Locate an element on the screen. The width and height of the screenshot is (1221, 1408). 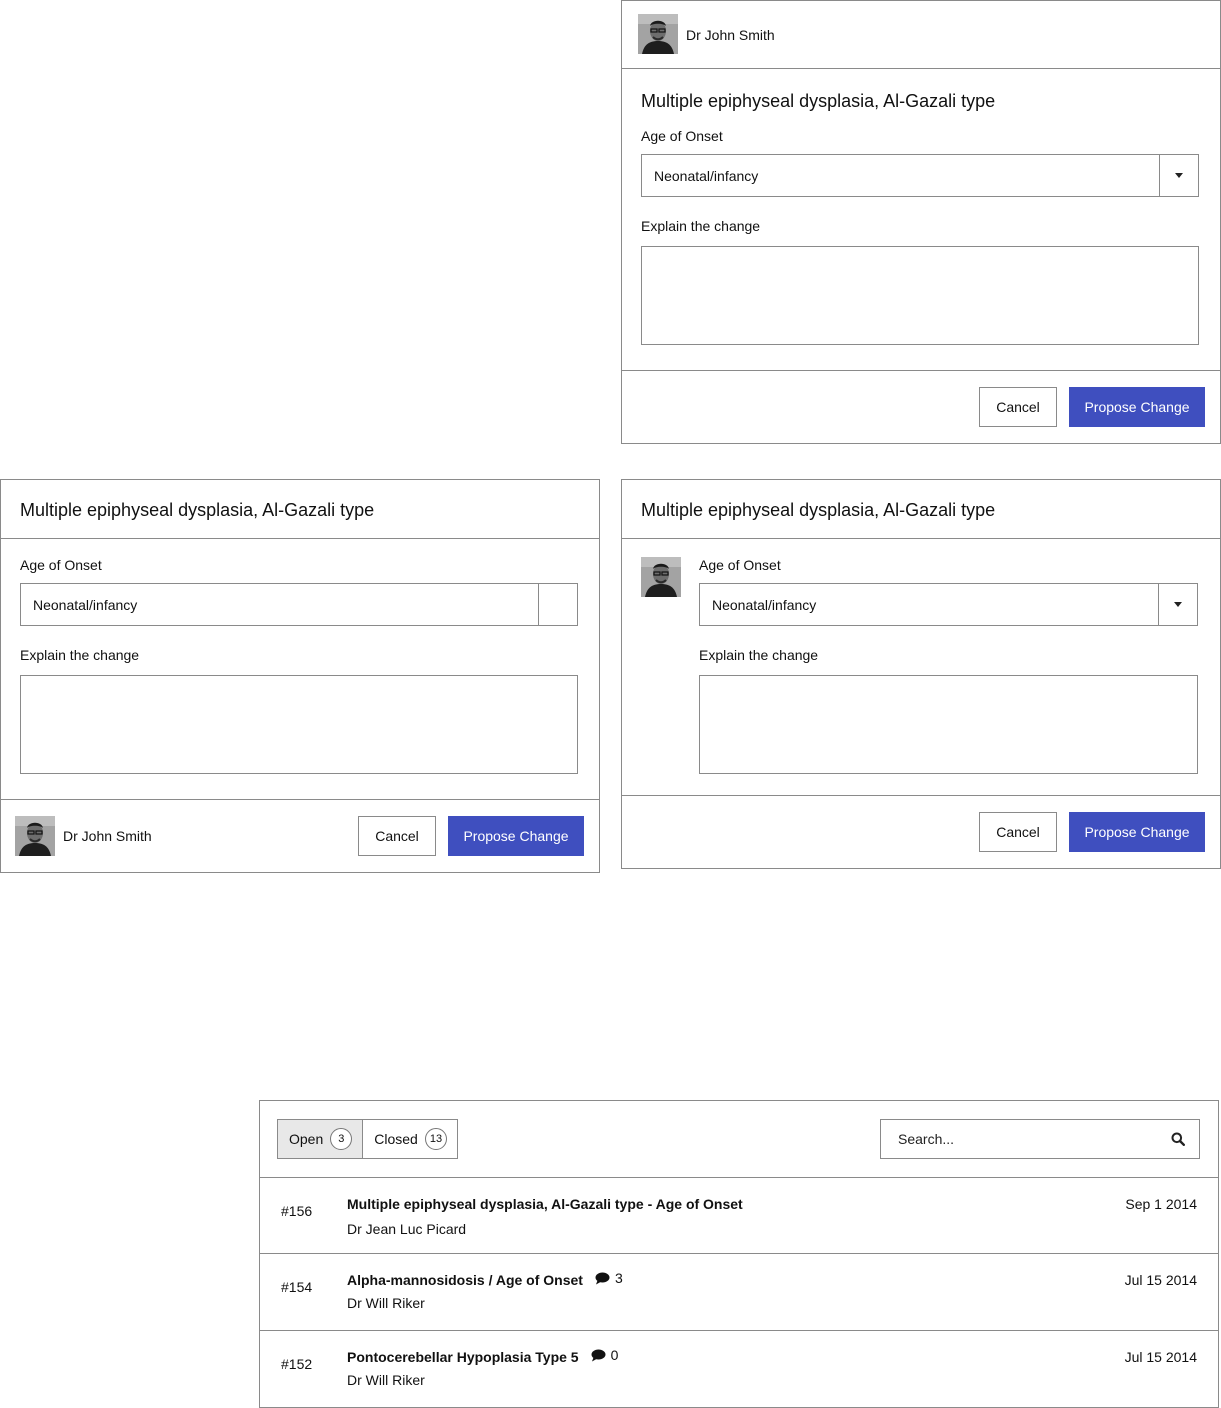
issue-title: Pontocerebellar Hypoplasia Type 5 0 is located at coordinates (483, 1356).